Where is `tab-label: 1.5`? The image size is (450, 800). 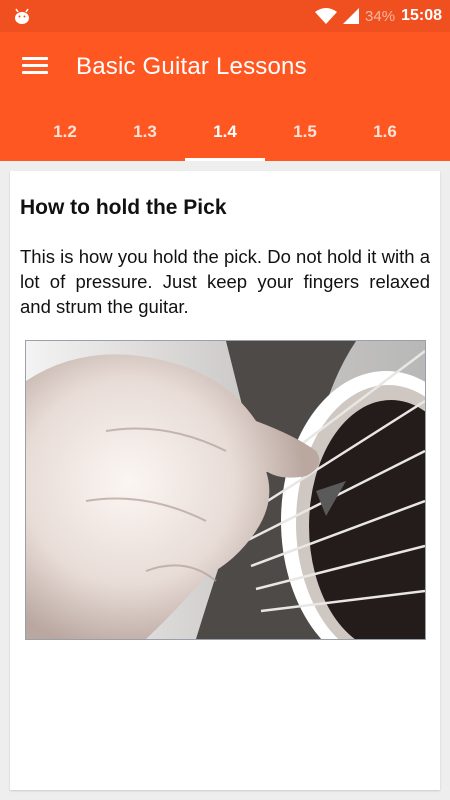
tab-label: 1.5 is located at coordinates (305, 131).